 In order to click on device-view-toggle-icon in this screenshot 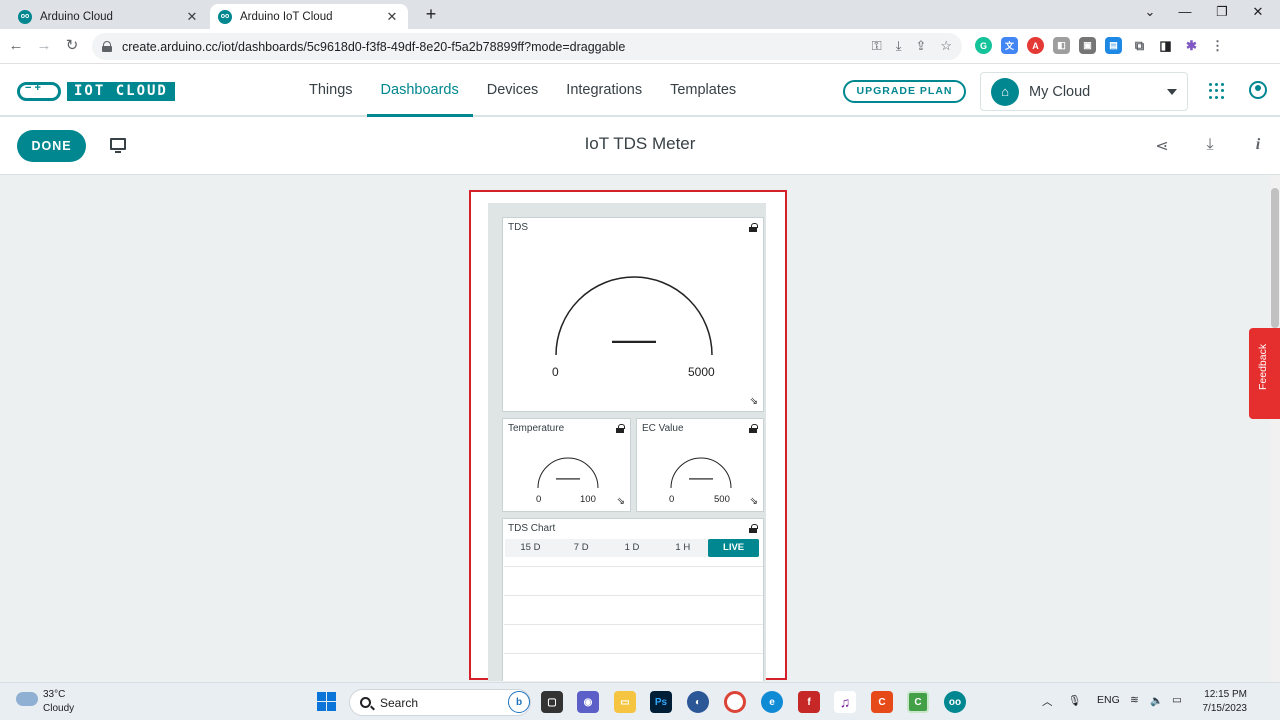, I will do `click(118, 145)`.